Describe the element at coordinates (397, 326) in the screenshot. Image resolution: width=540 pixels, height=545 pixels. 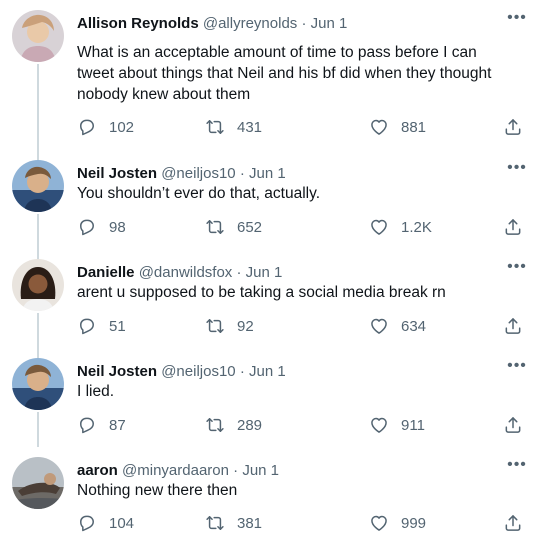
I see `like-button: 634` at that location.